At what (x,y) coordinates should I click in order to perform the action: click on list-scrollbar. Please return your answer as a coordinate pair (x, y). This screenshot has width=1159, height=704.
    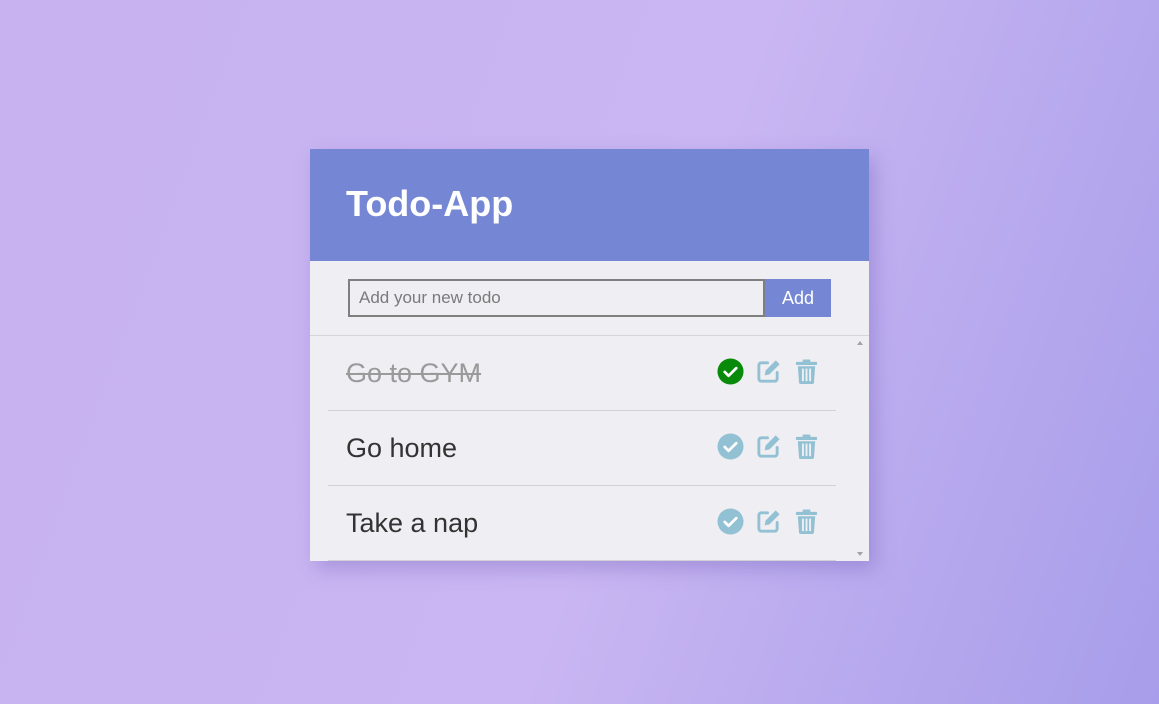
    Looking at the image, I should click on (860, 448).